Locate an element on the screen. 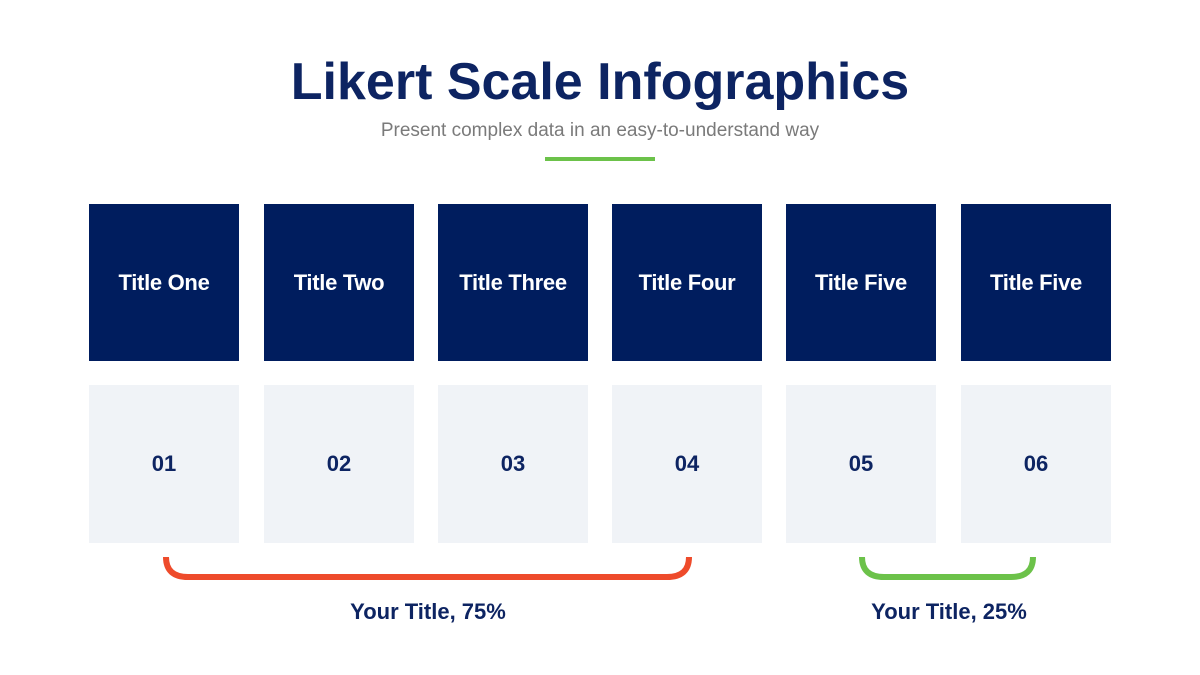 The height and width of the screenshot is (675, 1200). group-brackets is located at coordinates (599, 568).